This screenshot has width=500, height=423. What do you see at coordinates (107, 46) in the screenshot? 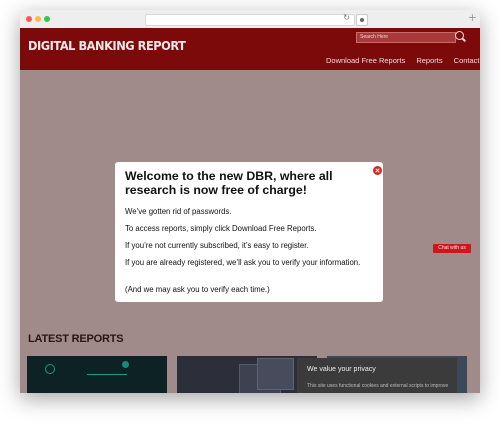
I see `site-logo: DIGITAL BANKING REPORT` at bounding box center [107, 46].